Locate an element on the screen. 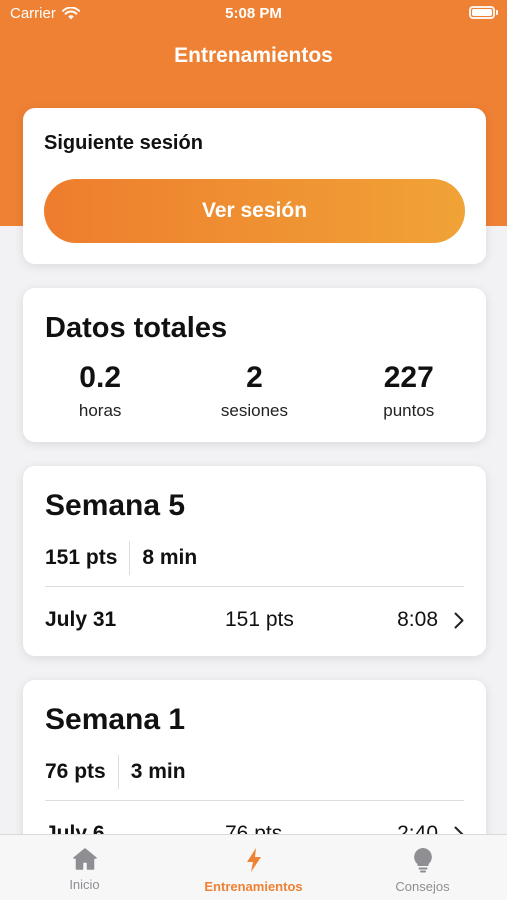 The height and width of the screenshot is (900, 507). stat-value: 2 is located at coordinates (254, 377).